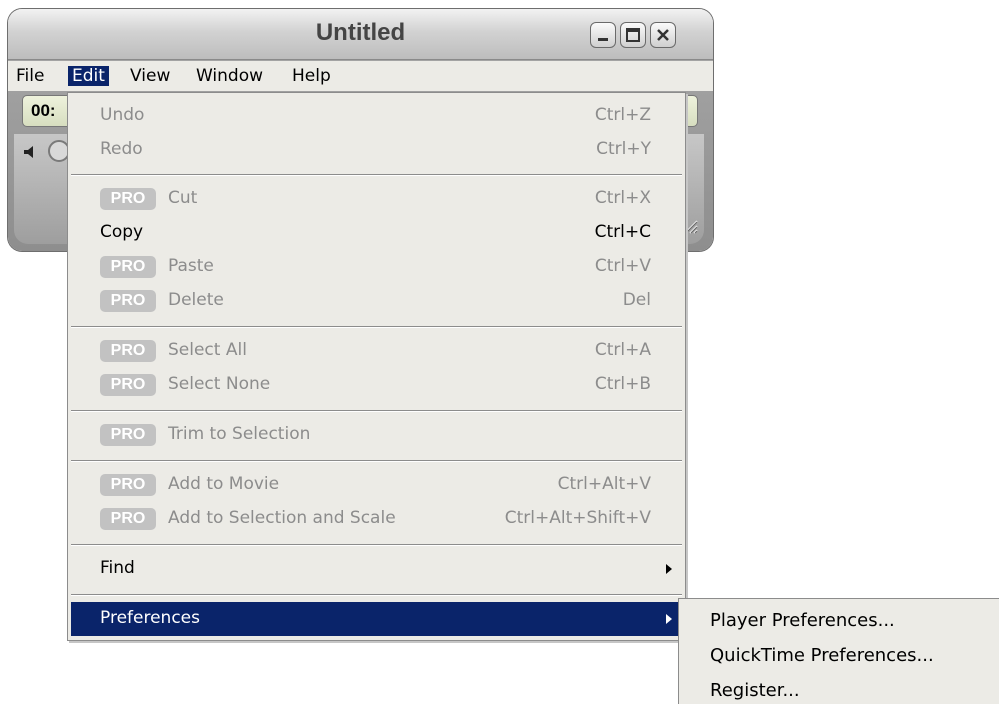 This screenshot has width=999, height=704. Describe the element at coordinates (376, 385) in the screenshot. I see `menu-item-select-none: PRO Select None Ctrl+B` at that location.